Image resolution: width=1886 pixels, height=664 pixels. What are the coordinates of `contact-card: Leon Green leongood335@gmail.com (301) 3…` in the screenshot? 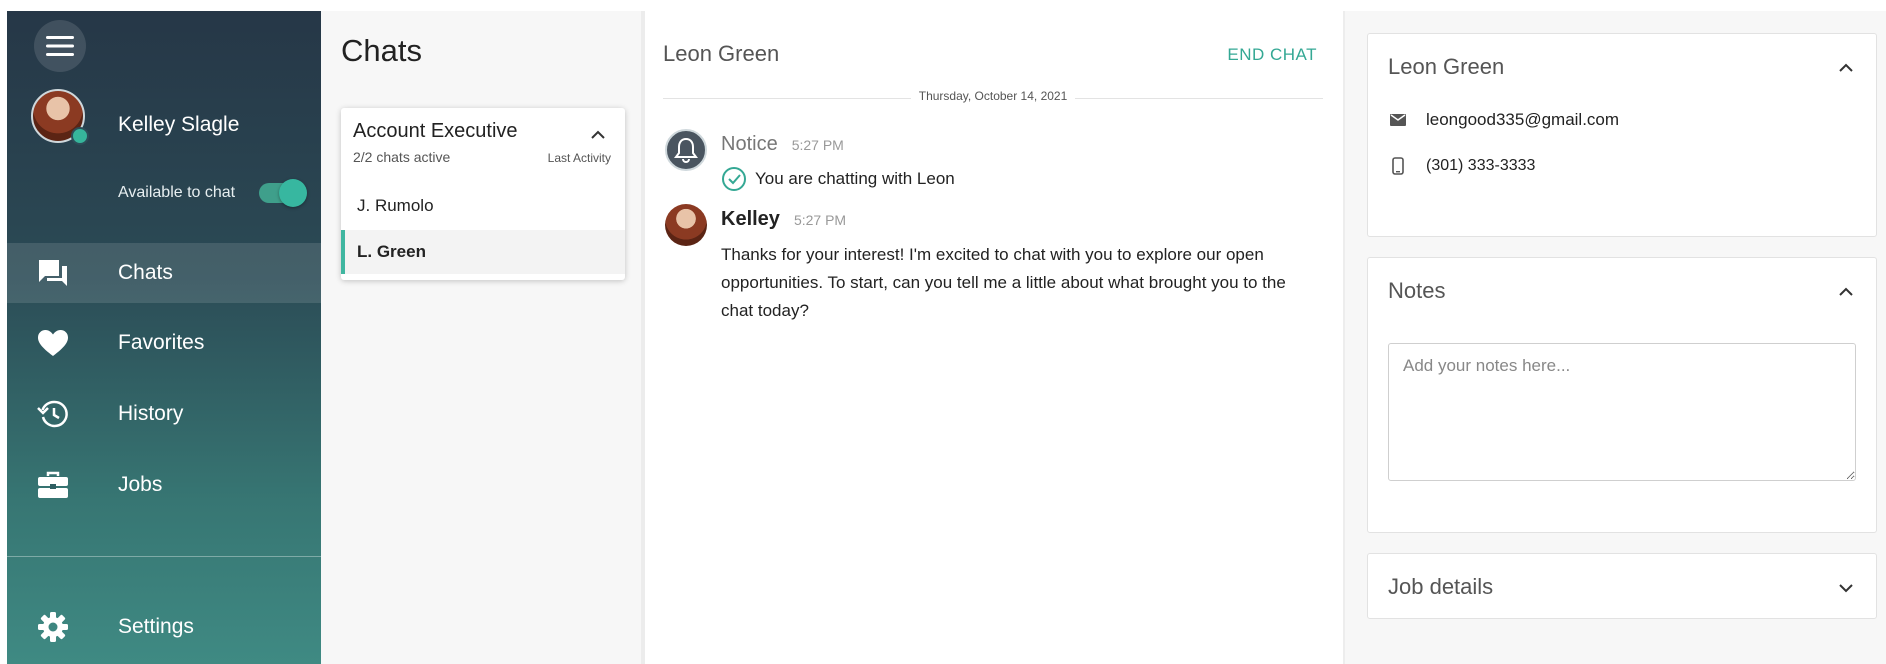 It's located at (1622, 135).